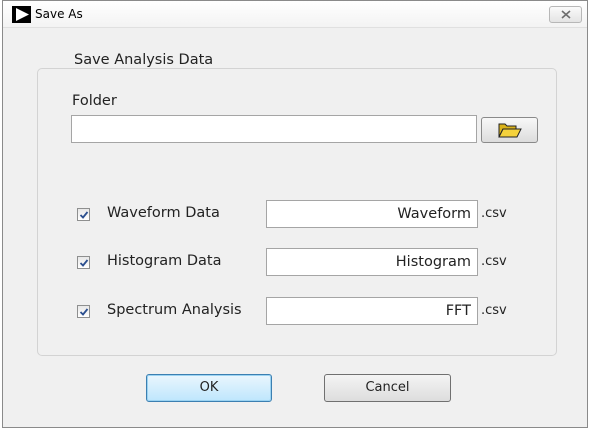 The image size is (590, 428). I want to click on close-icon, so click(566, 14).